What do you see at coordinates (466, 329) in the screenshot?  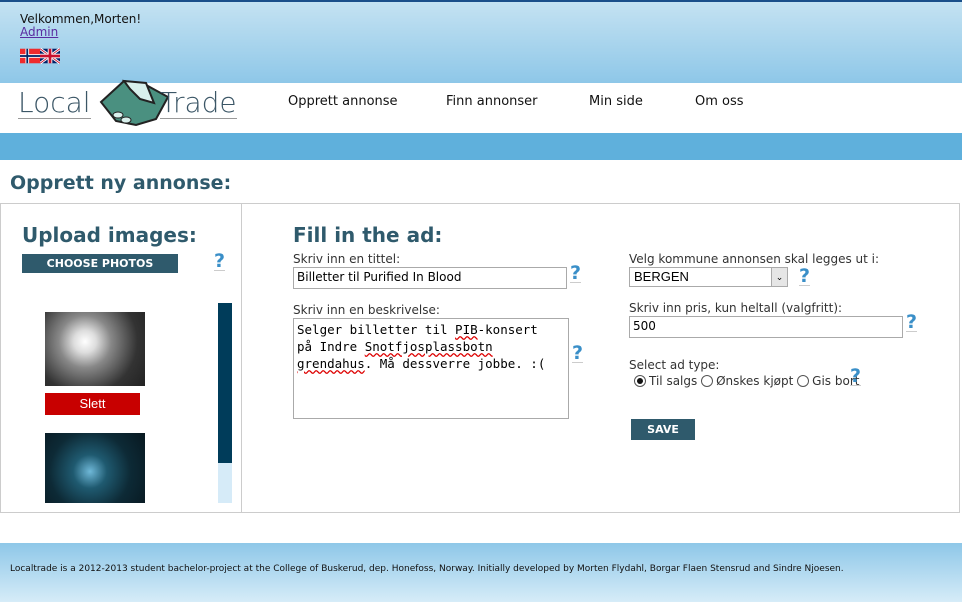 I see `desc-text: PIB` at bounding box center [466, 329].